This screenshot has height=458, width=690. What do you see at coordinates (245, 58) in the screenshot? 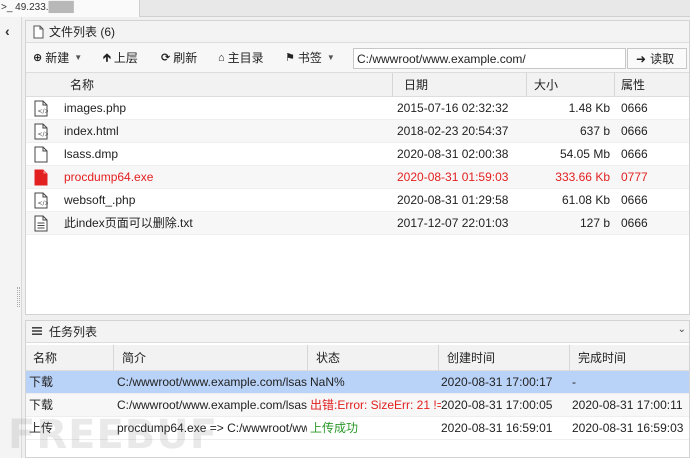
I see `home-dir-label: 主目录` at bounding box center [245, 58].